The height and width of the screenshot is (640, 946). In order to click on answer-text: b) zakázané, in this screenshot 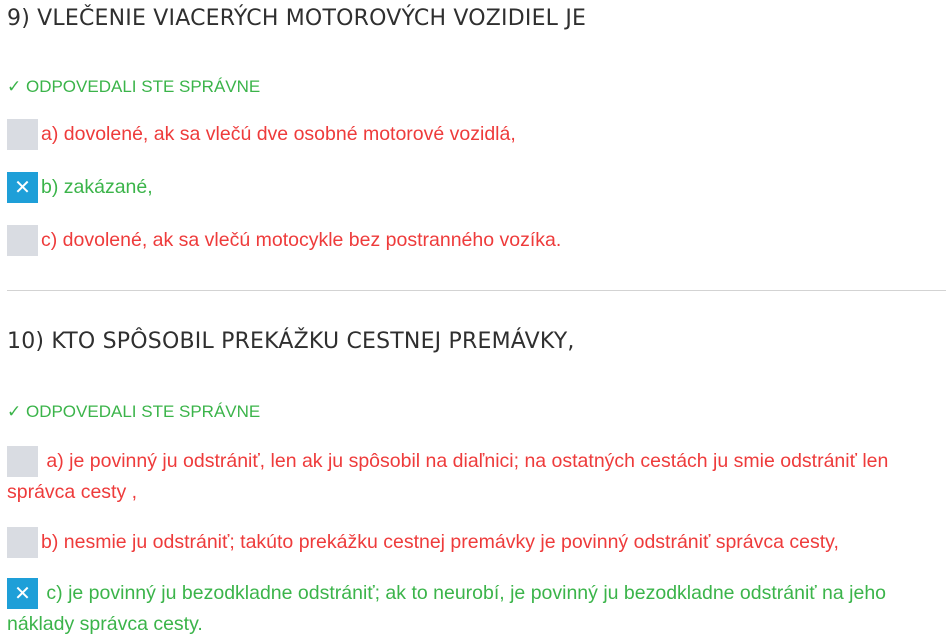, I will do `click(97, 187)`.